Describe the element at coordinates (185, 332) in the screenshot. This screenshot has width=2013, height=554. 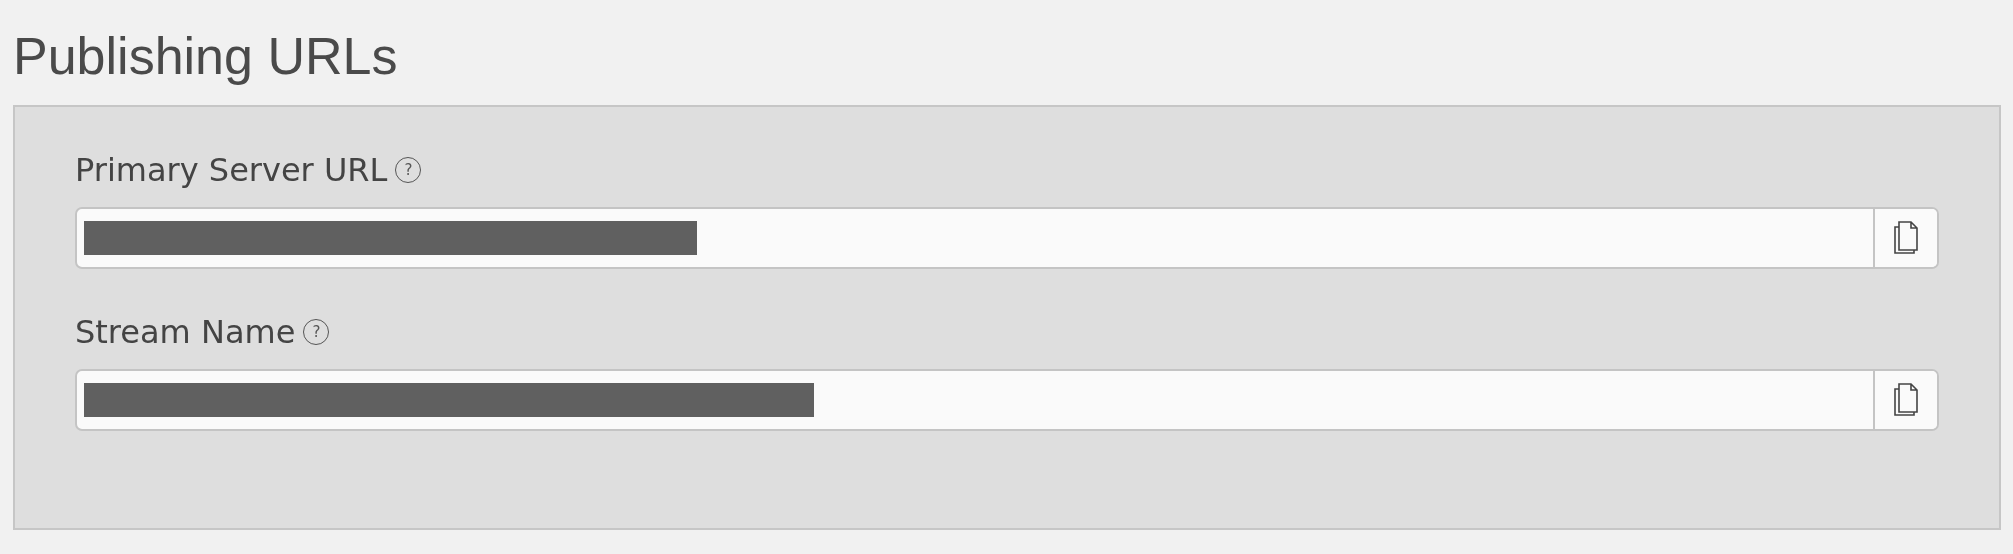
I see `field-label: Stream Name` at that location.